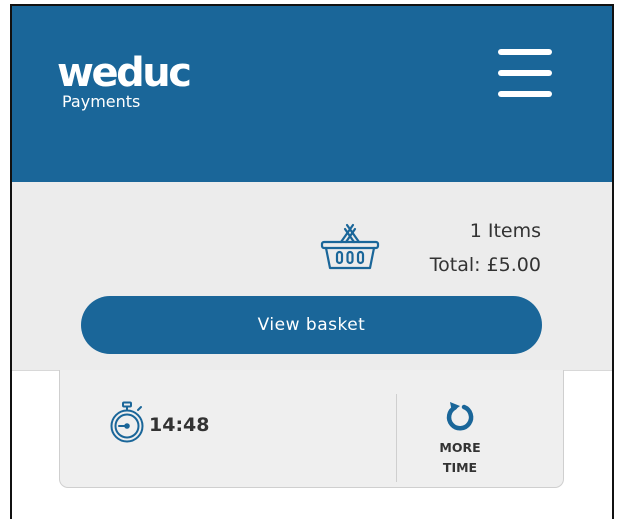 The height and width of the screenshot is (519, 617). Describe the element at coordinates (460, 416) in the screenshot. I see `refresh-icon` at that location.